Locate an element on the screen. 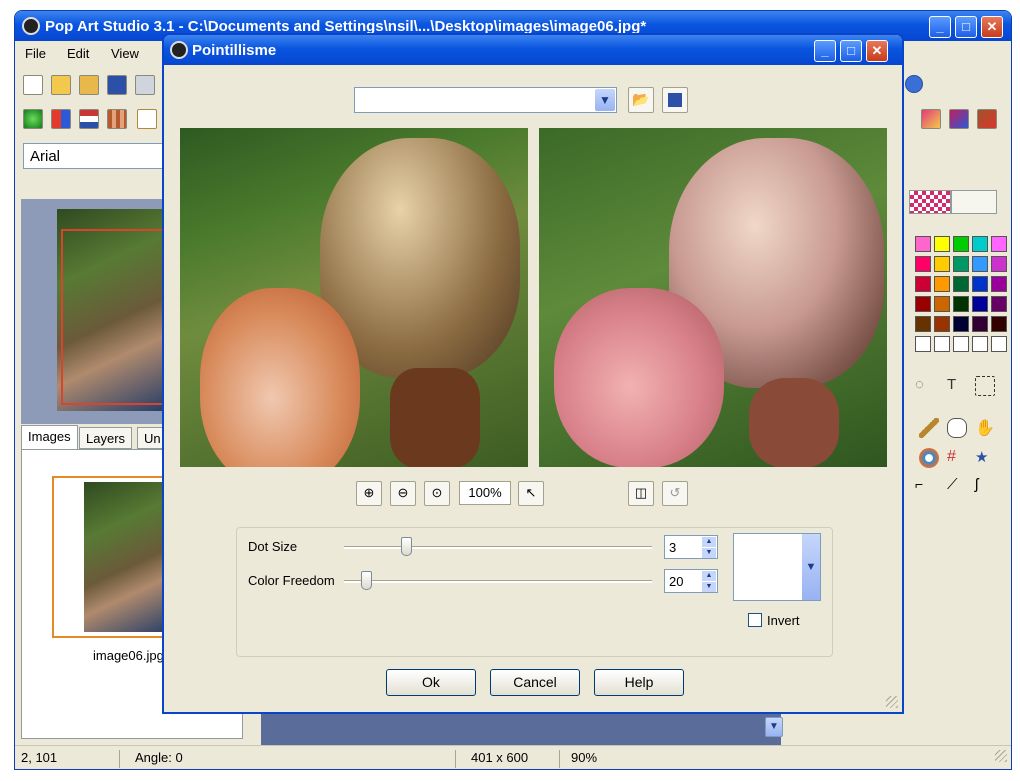 The width and height of the screenshot is (1020, 781). grid-icon: # is located at coordinates (957, 458).